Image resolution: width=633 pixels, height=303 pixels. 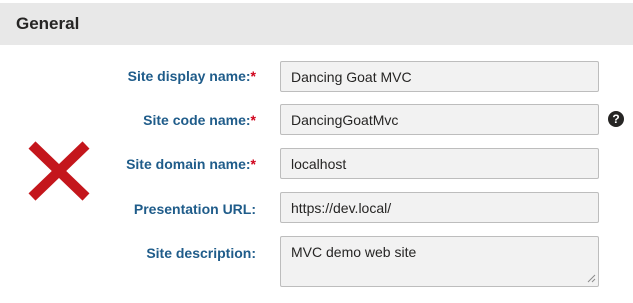 I want to click on site-description-label: Site description:, so click(x=201, y=253).